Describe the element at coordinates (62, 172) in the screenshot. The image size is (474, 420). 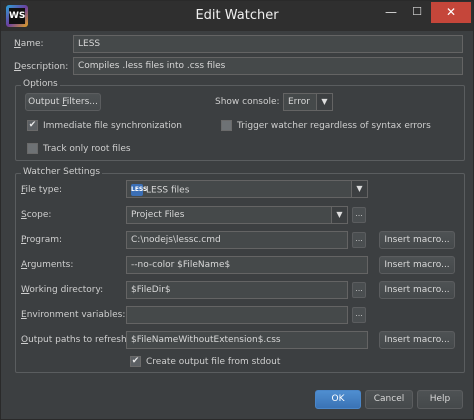
I see `watcher-settings-legend: Watcher Settings` at that location.